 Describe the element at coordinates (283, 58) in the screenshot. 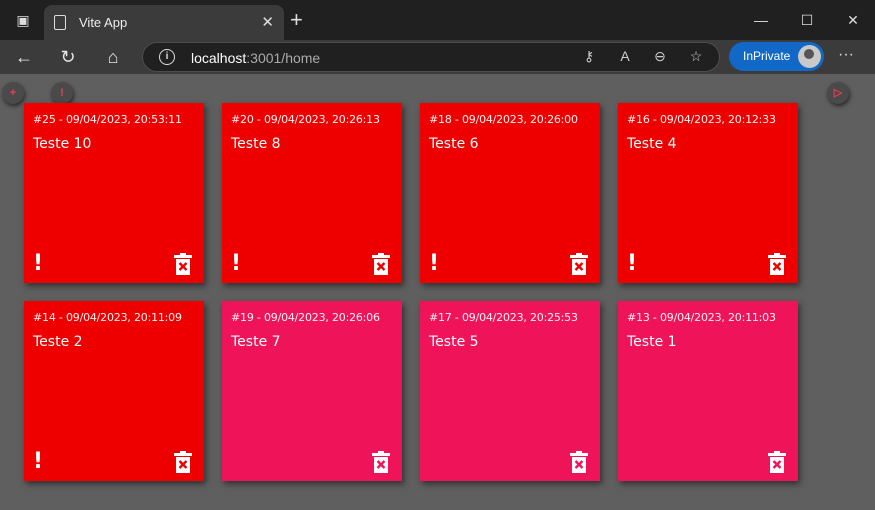

I see `url-path: :3001/home` at that location.